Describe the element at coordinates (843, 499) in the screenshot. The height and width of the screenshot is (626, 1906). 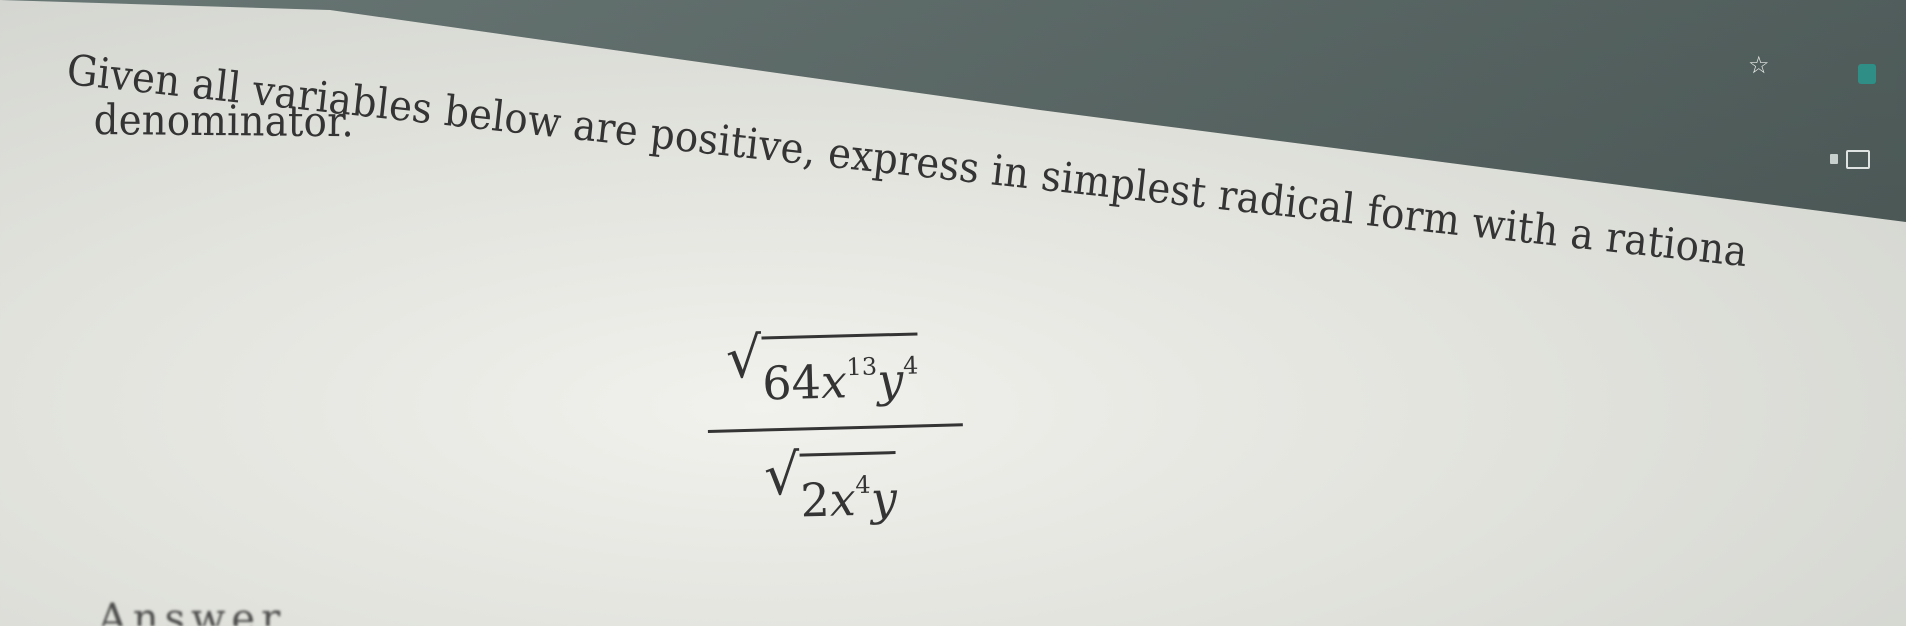
I see `denominator-variable-x: x` at that location.